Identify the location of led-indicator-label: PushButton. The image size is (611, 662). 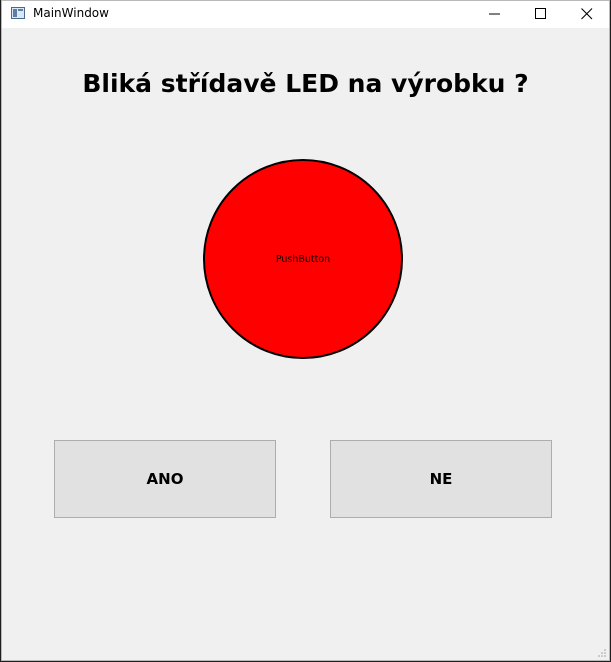
(303, 259).